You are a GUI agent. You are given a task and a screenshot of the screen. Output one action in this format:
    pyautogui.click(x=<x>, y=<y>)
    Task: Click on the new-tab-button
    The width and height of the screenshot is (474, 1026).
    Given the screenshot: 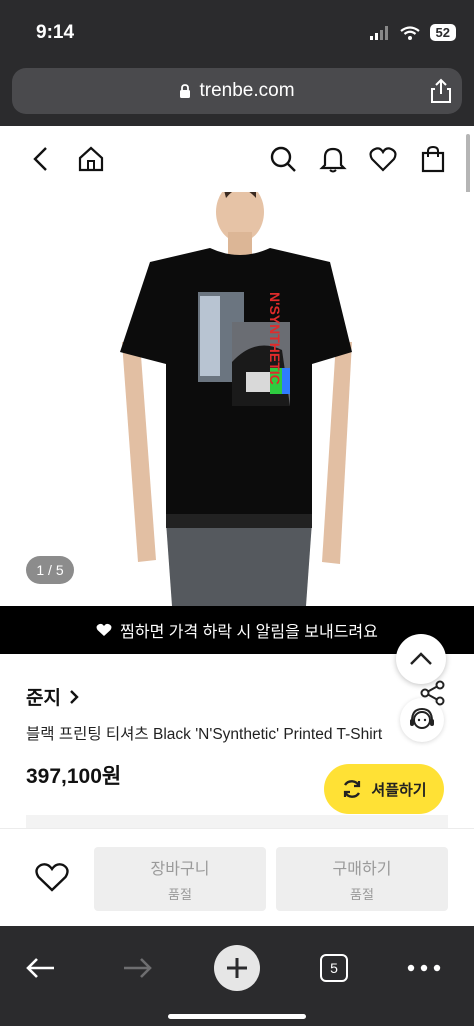 What is the action you would take?
    pyautogui.click(x=237, y=968)
    